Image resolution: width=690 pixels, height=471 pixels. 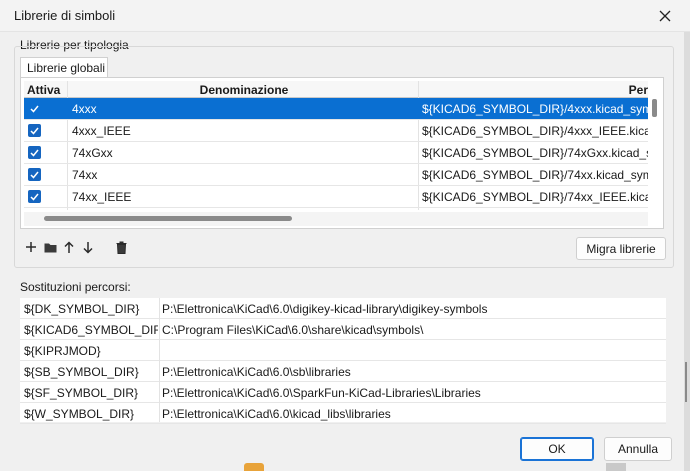 What do you see at coordinates (92, 153) in the screenshot?
I see `library-name: 74xGxx` at bounding box center [92, 153].